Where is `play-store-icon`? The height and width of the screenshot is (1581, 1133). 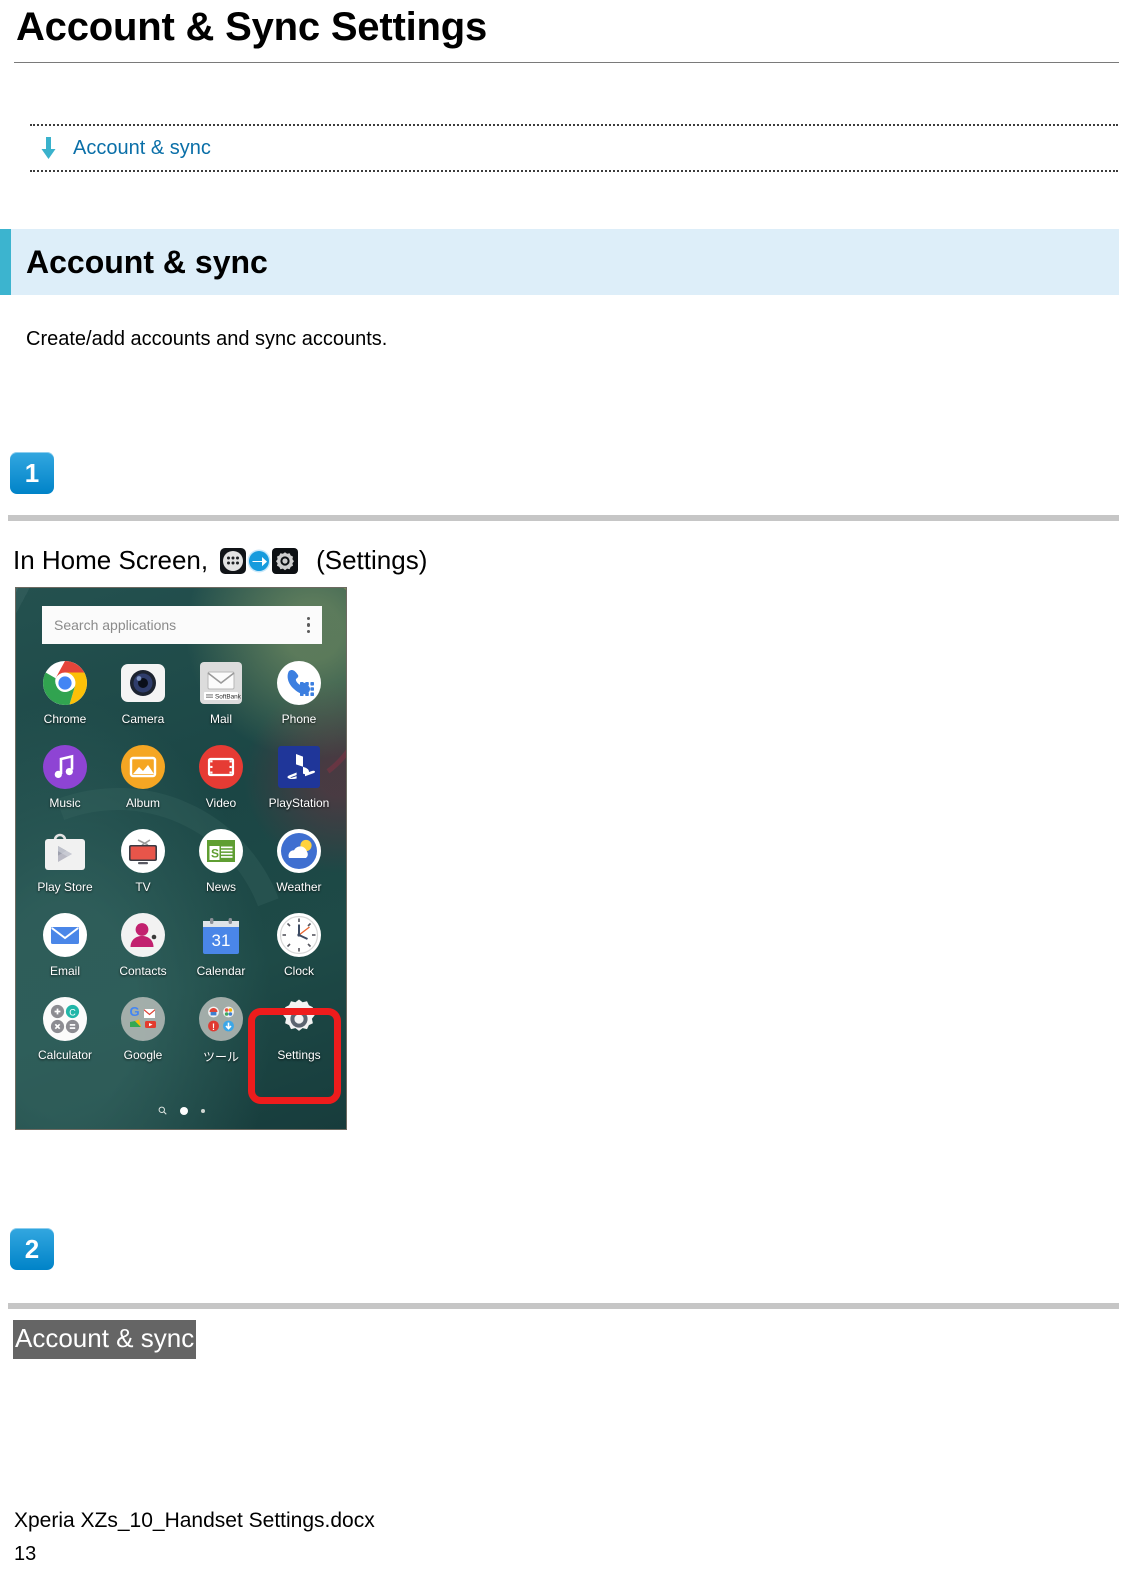 play-store-icon is located at coordinates (65, 851).